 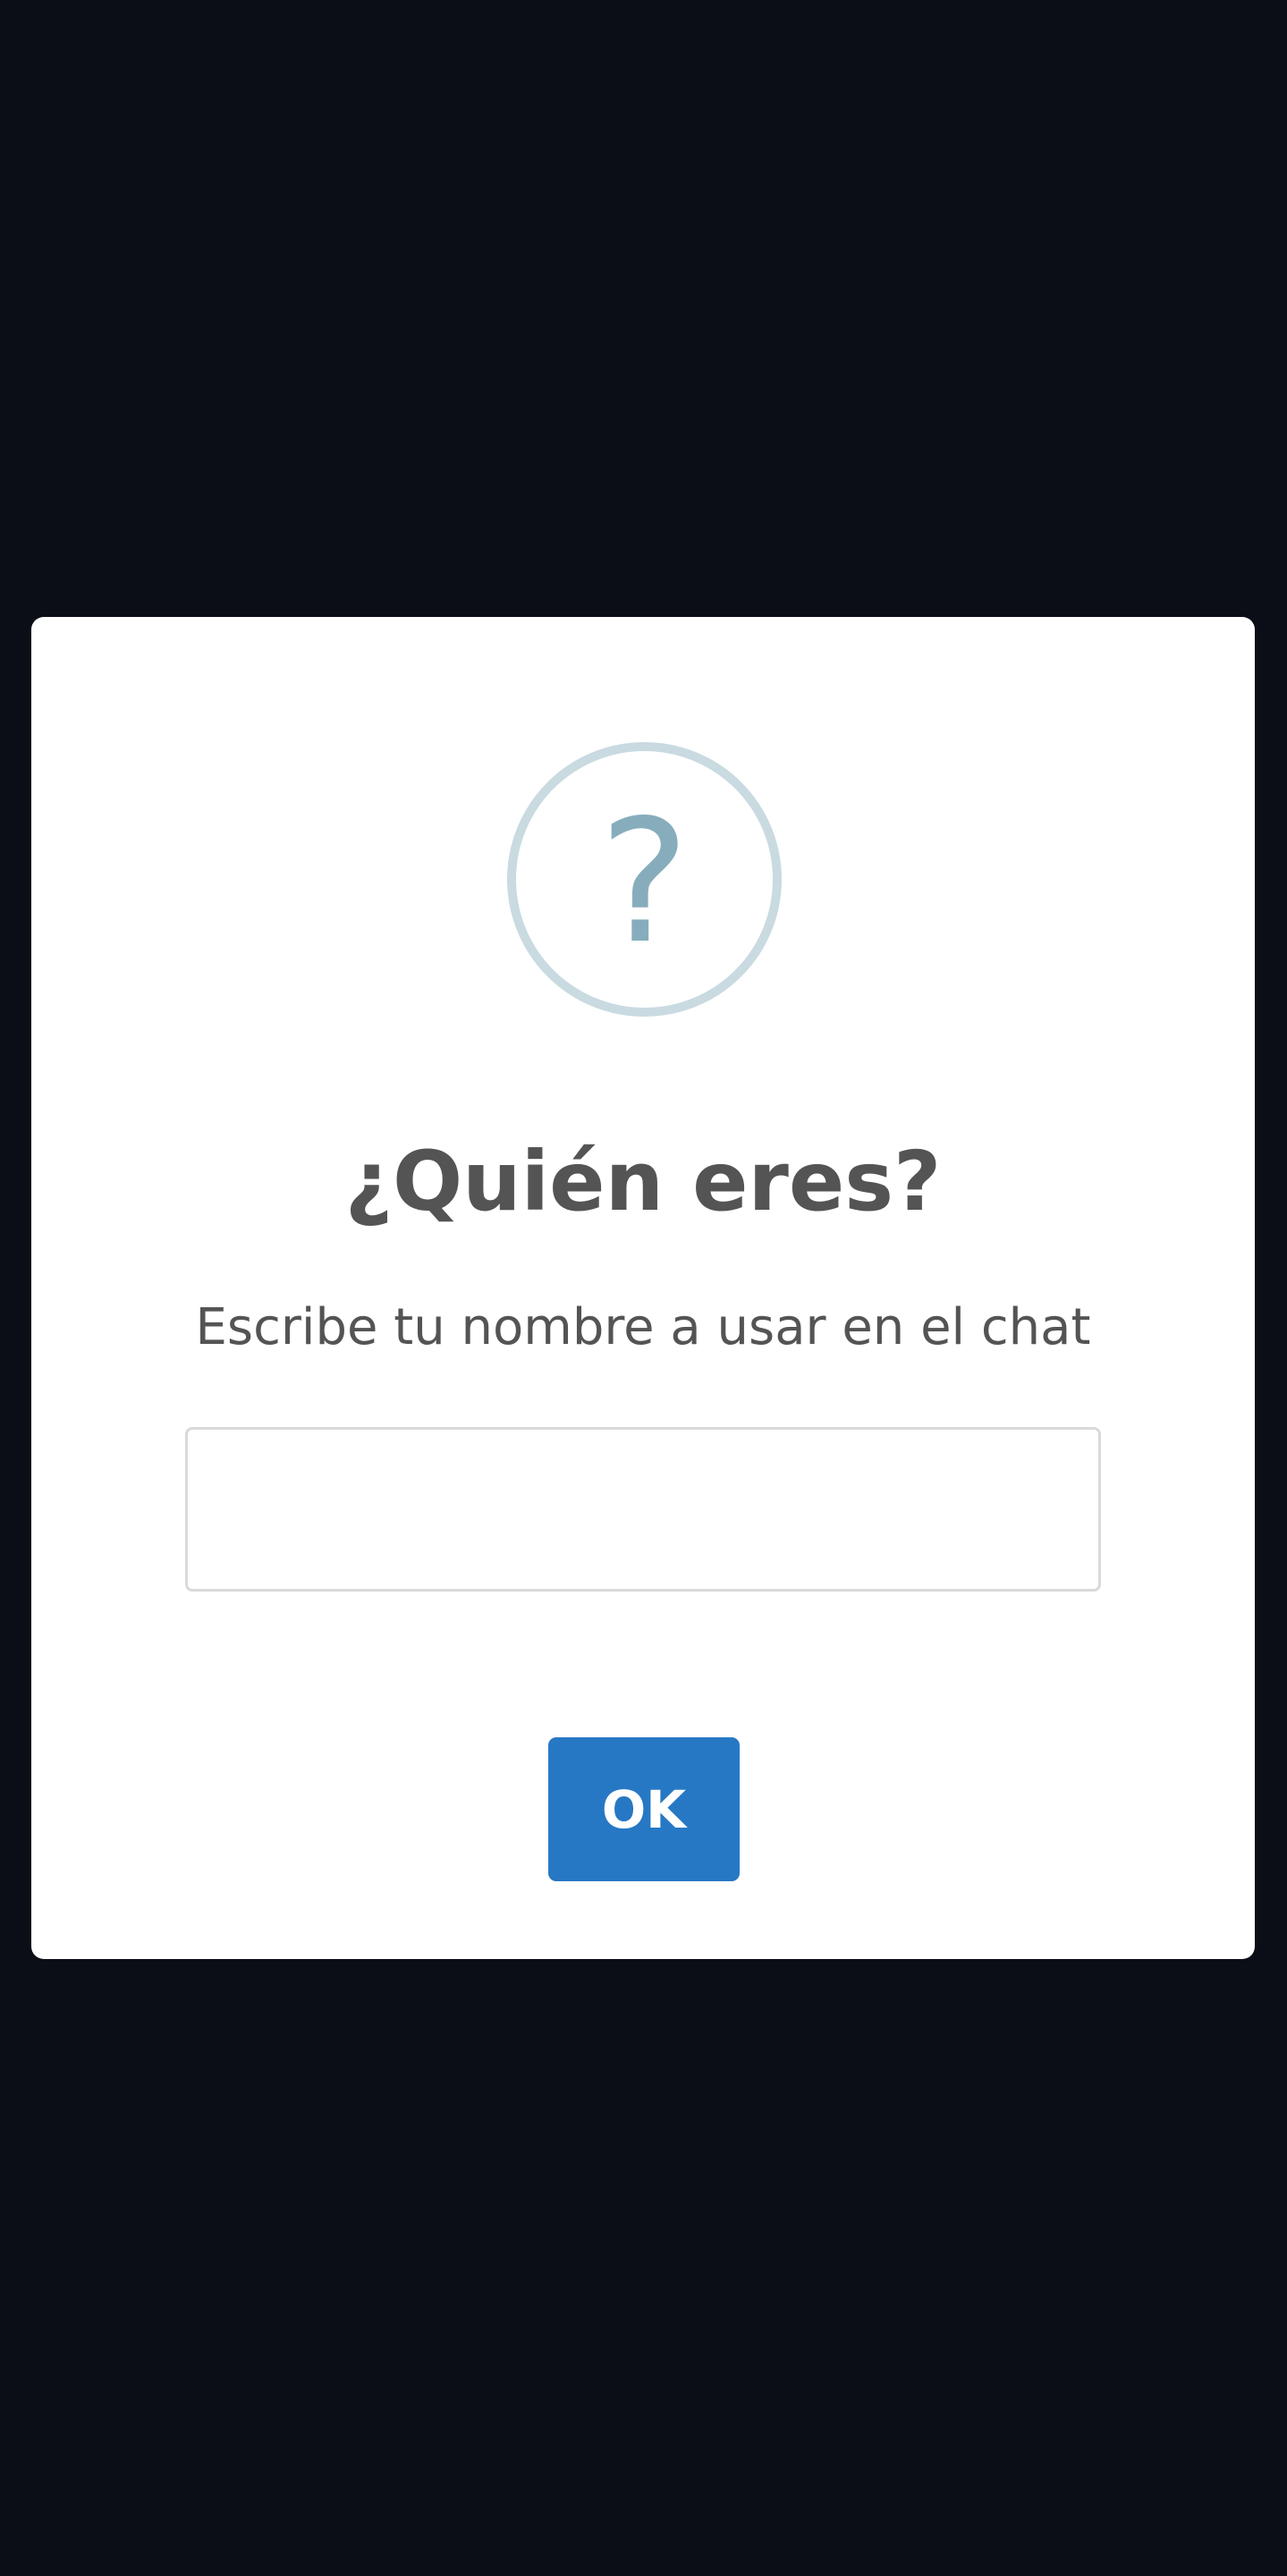 I want to click on question-icon-glyph: ?, so click(x=644, y=881).